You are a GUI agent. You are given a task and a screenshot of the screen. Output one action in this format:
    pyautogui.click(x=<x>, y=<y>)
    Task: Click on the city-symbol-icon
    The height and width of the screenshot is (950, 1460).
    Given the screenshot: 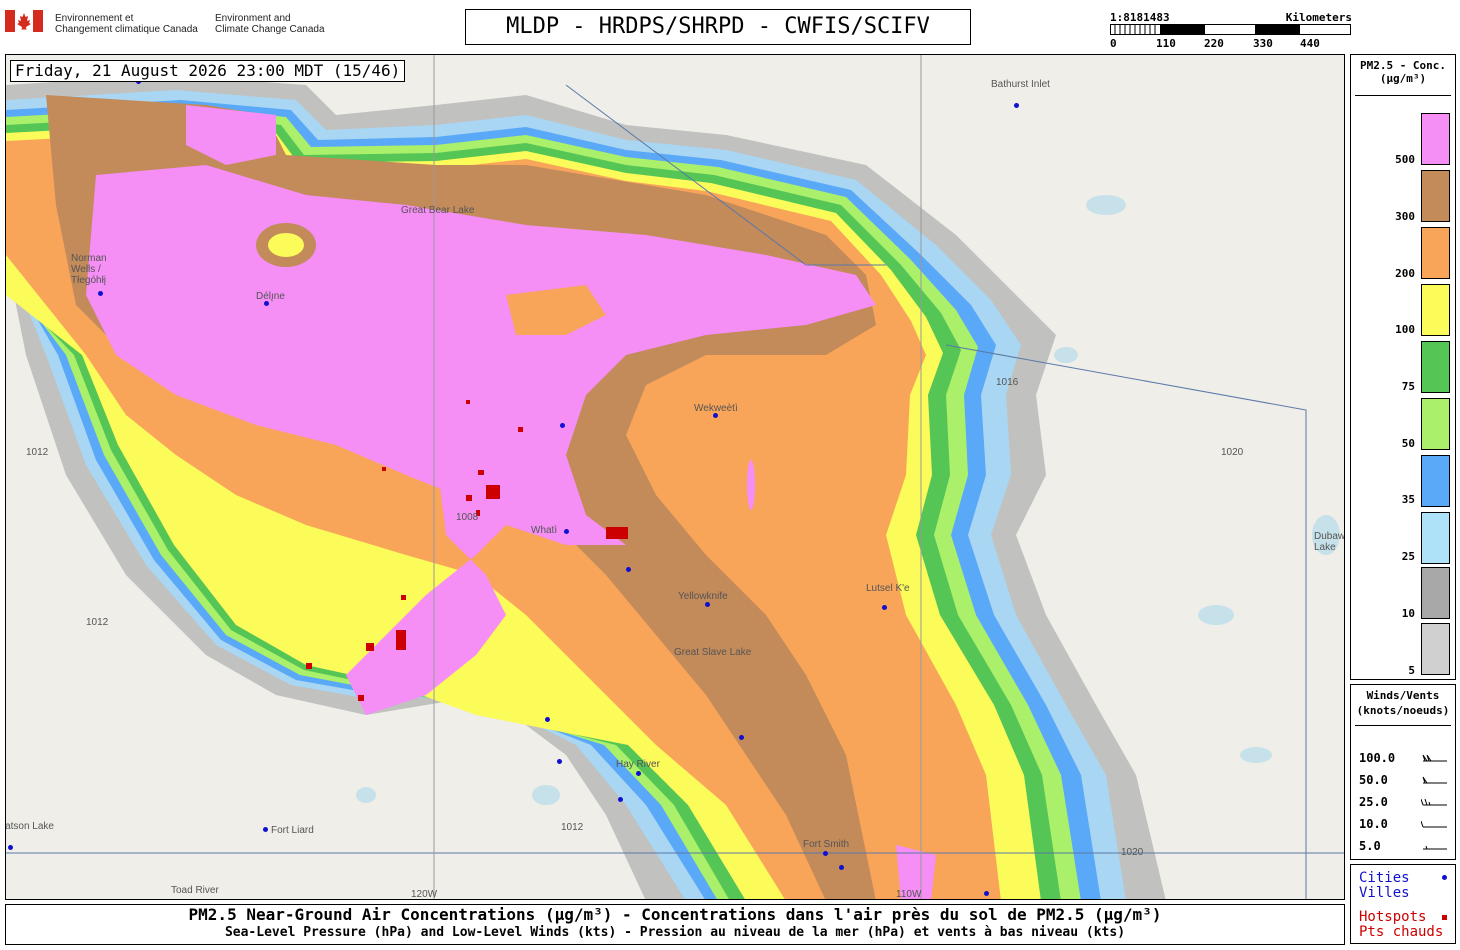 What is the action you would take?
    pyautogui.click(x=1444, y=877)
    